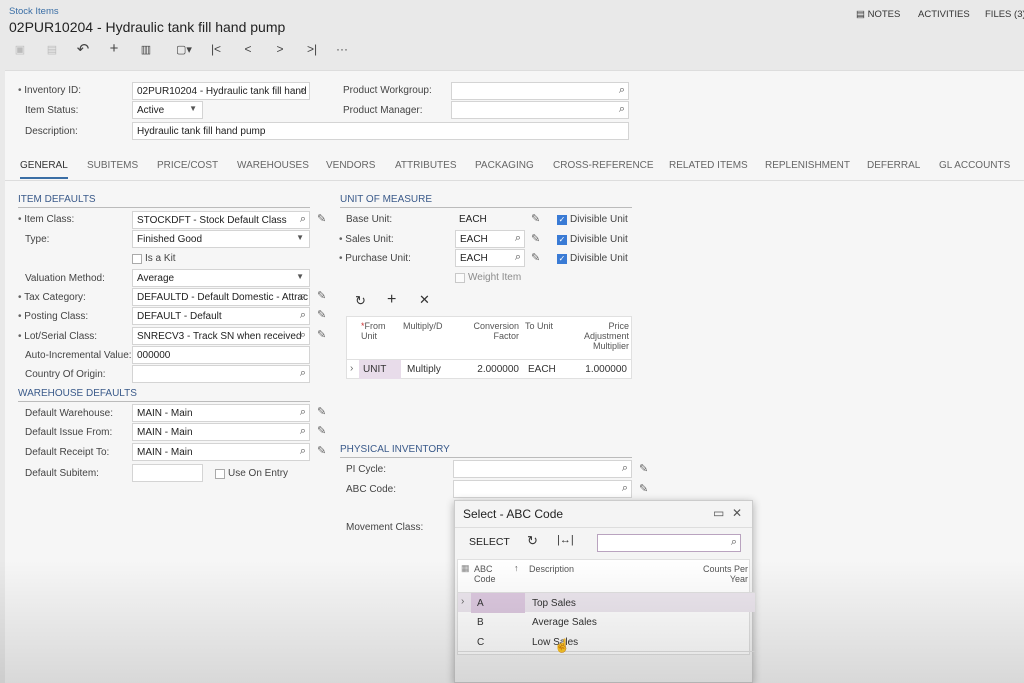 The height and width of the screenshot is (683, 1024). What do you see at coordinates (488, 277) in the screenshot?
I see `weight-item-checkbox: Weight Item` at bounding box center [488, 277].